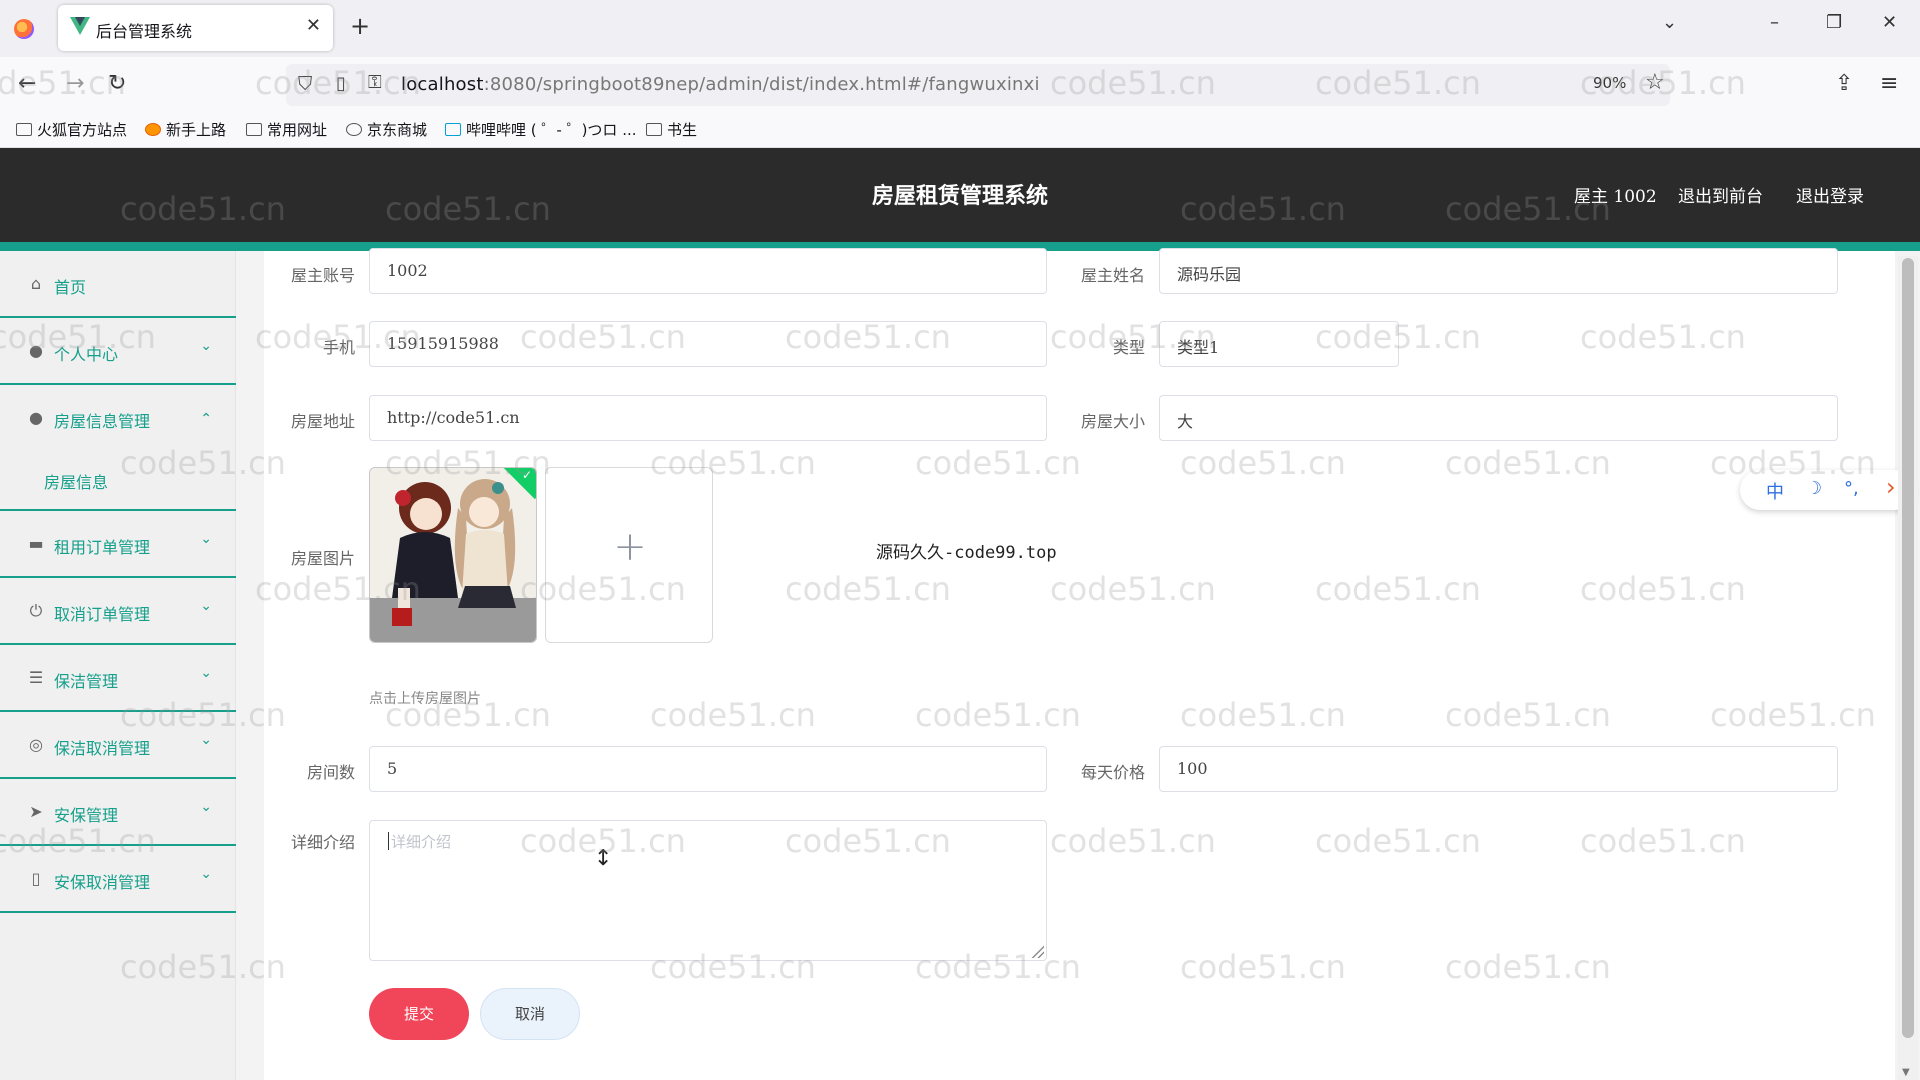 The image size is (1920, 1080). I want to click on sidebar-item-label: 保洁取消管理, so click(102, 748).